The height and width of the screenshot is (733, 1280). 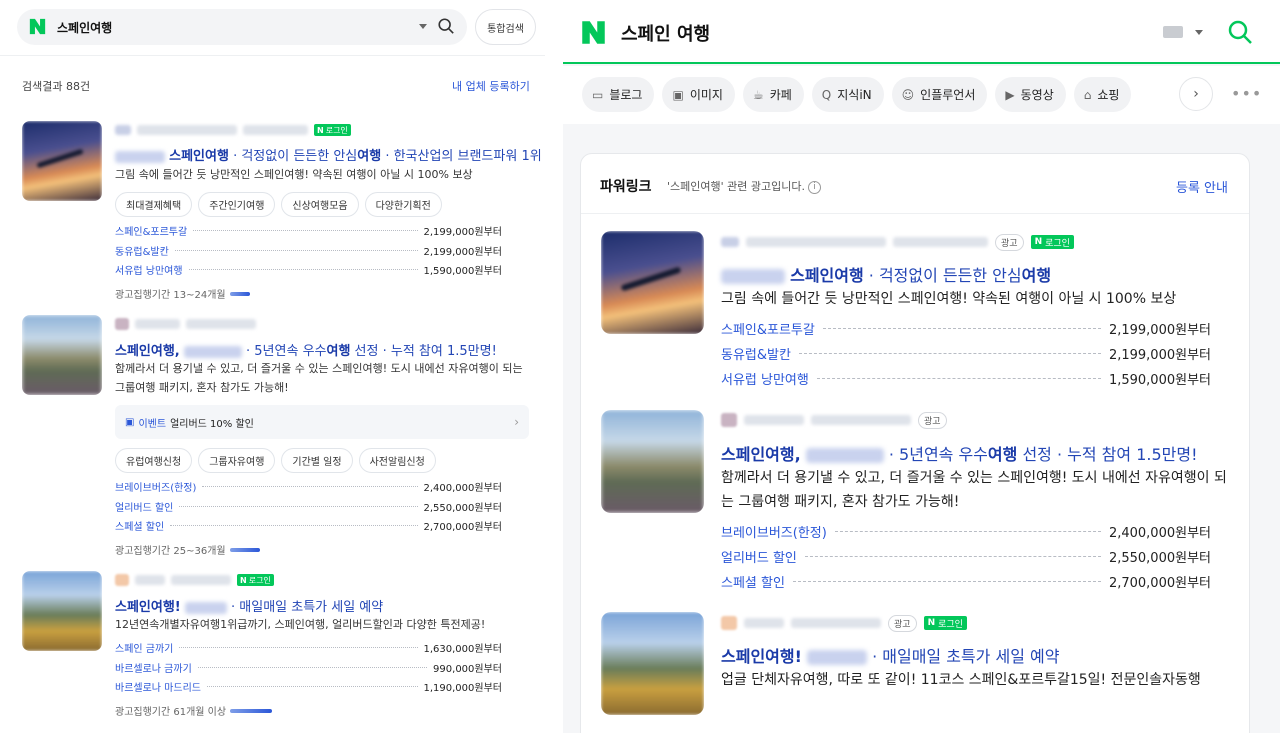 I want to click on ad-chip: 다양한기획전, so click(x=403, y=204).